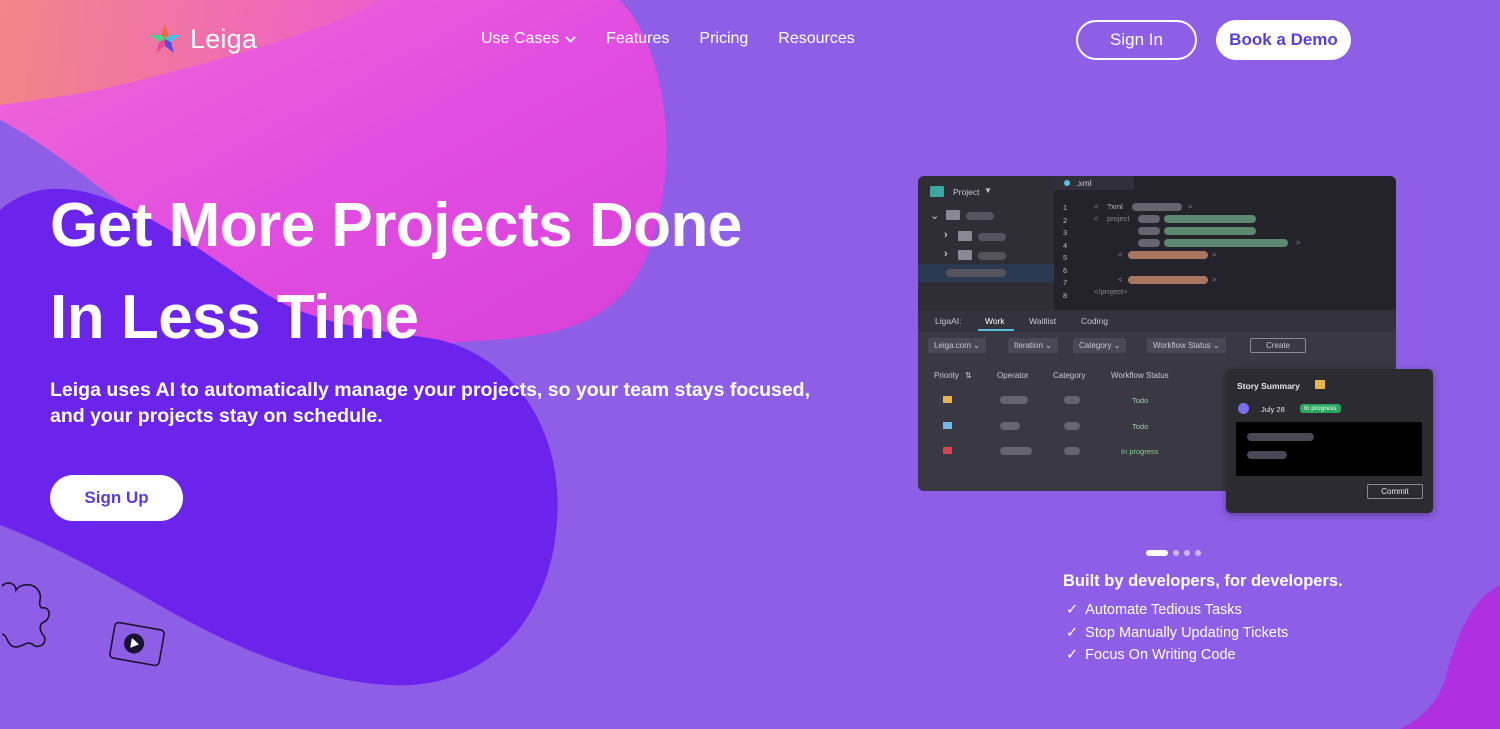  I want to click on main-menu: Use Cases Features Pricing Resources, so click(668, 39).